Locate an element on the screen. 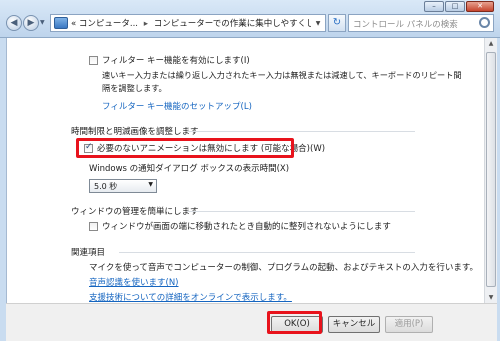 This screenshot has height=341, width=500. time-limits-heading: 時間制限と明滅画像を調整します is located at coordinates (135, 132).